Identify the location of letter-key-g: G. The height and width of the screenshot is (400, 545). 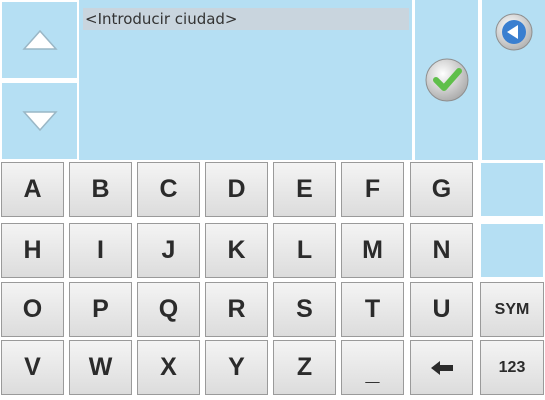
(441, 189).